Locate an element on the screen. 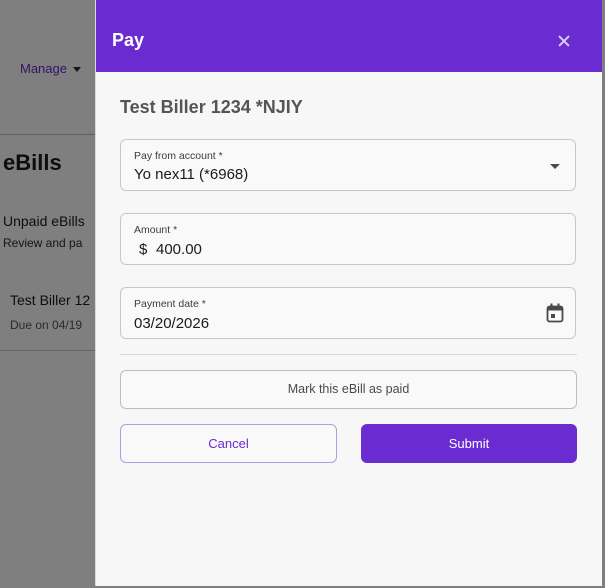  payment-date-label: Payment date * is located at coordinates (170, 304).